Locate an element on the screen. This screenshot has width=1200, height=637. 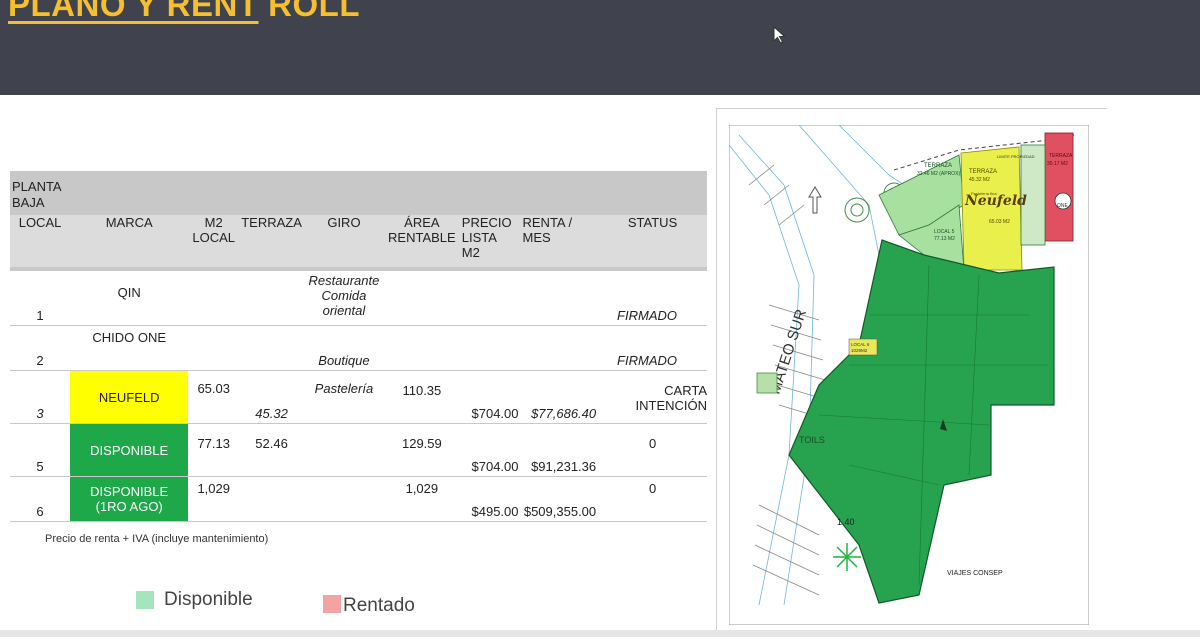
plan-local5-label: LOCAL 5 is located at coordinates (944, 232).